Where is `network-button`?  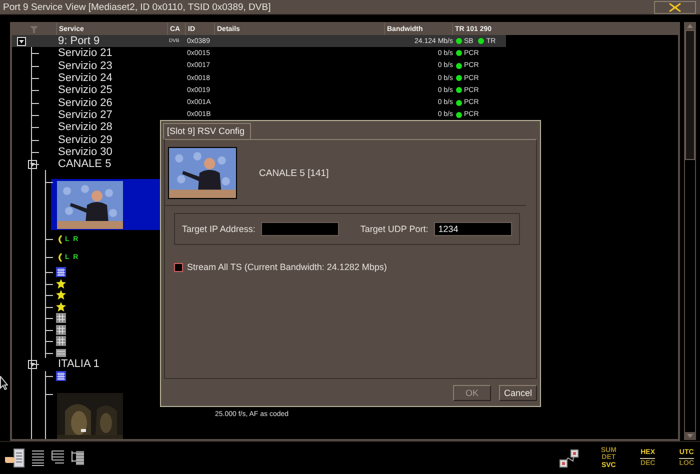 network-button is located at coordinates (568, 458).